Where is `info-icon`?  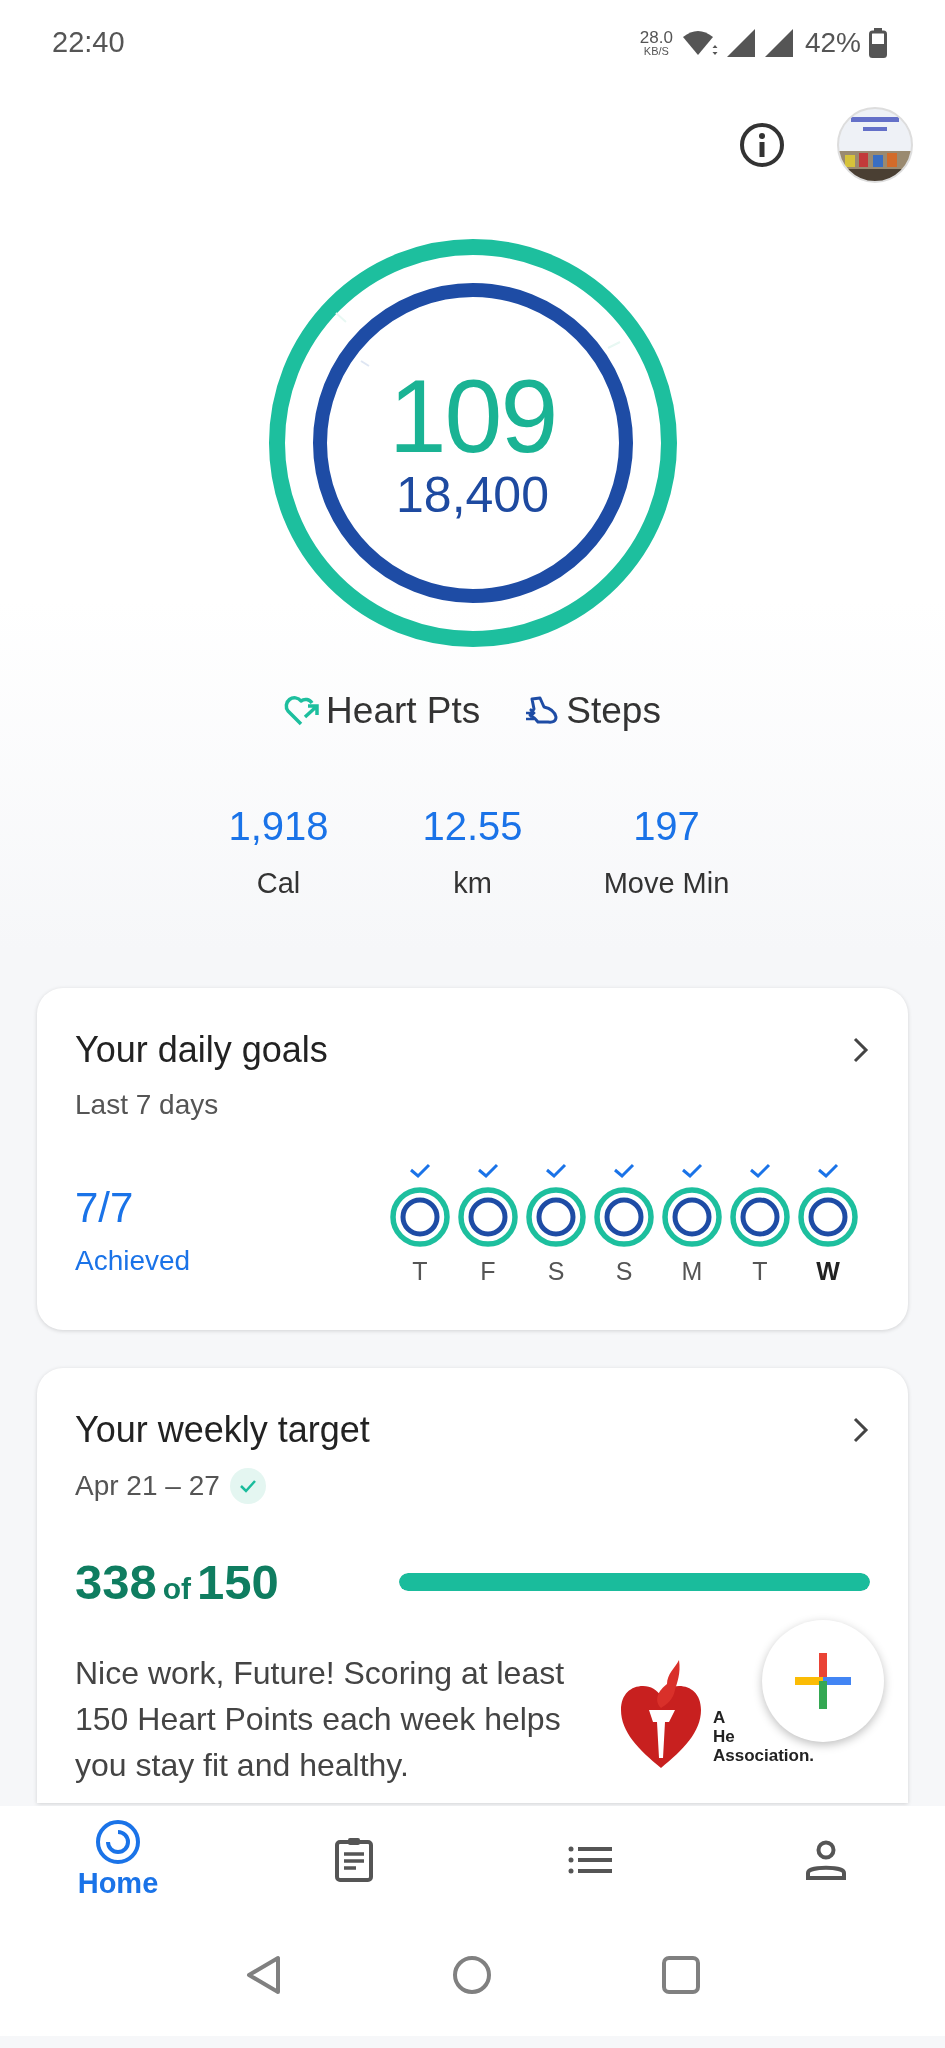 info-icon is located at coordinates (762, 145).